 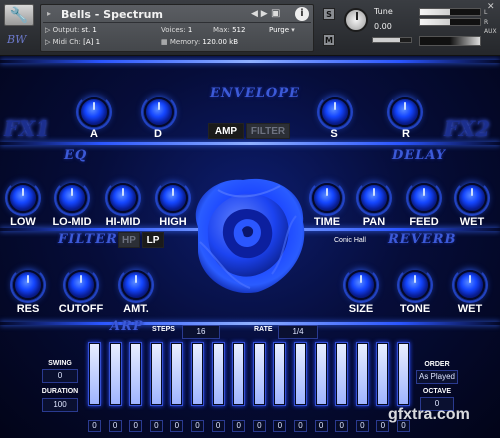 What do you see at coordinates (490, 31) in the screenshot?
I see `aux-label: AUX` at bounding box center [490, 31].